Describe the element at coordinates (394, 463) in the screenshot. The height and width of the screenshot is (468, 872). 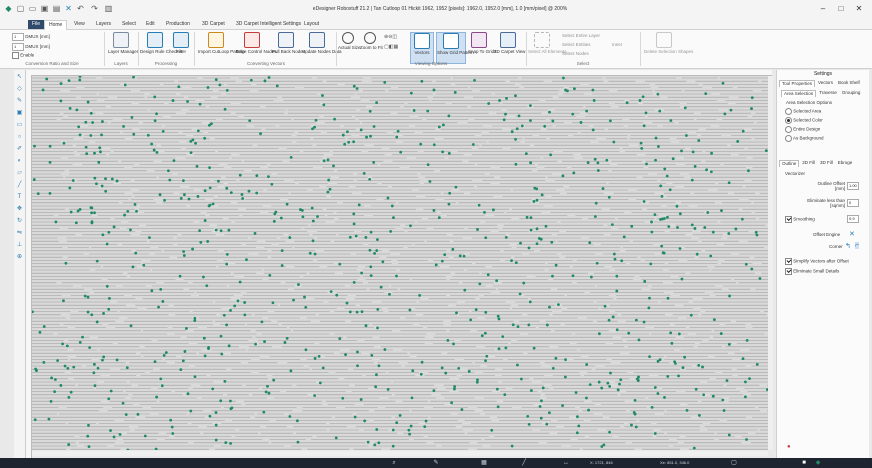
I see `search-icon: ⌕` at that location.